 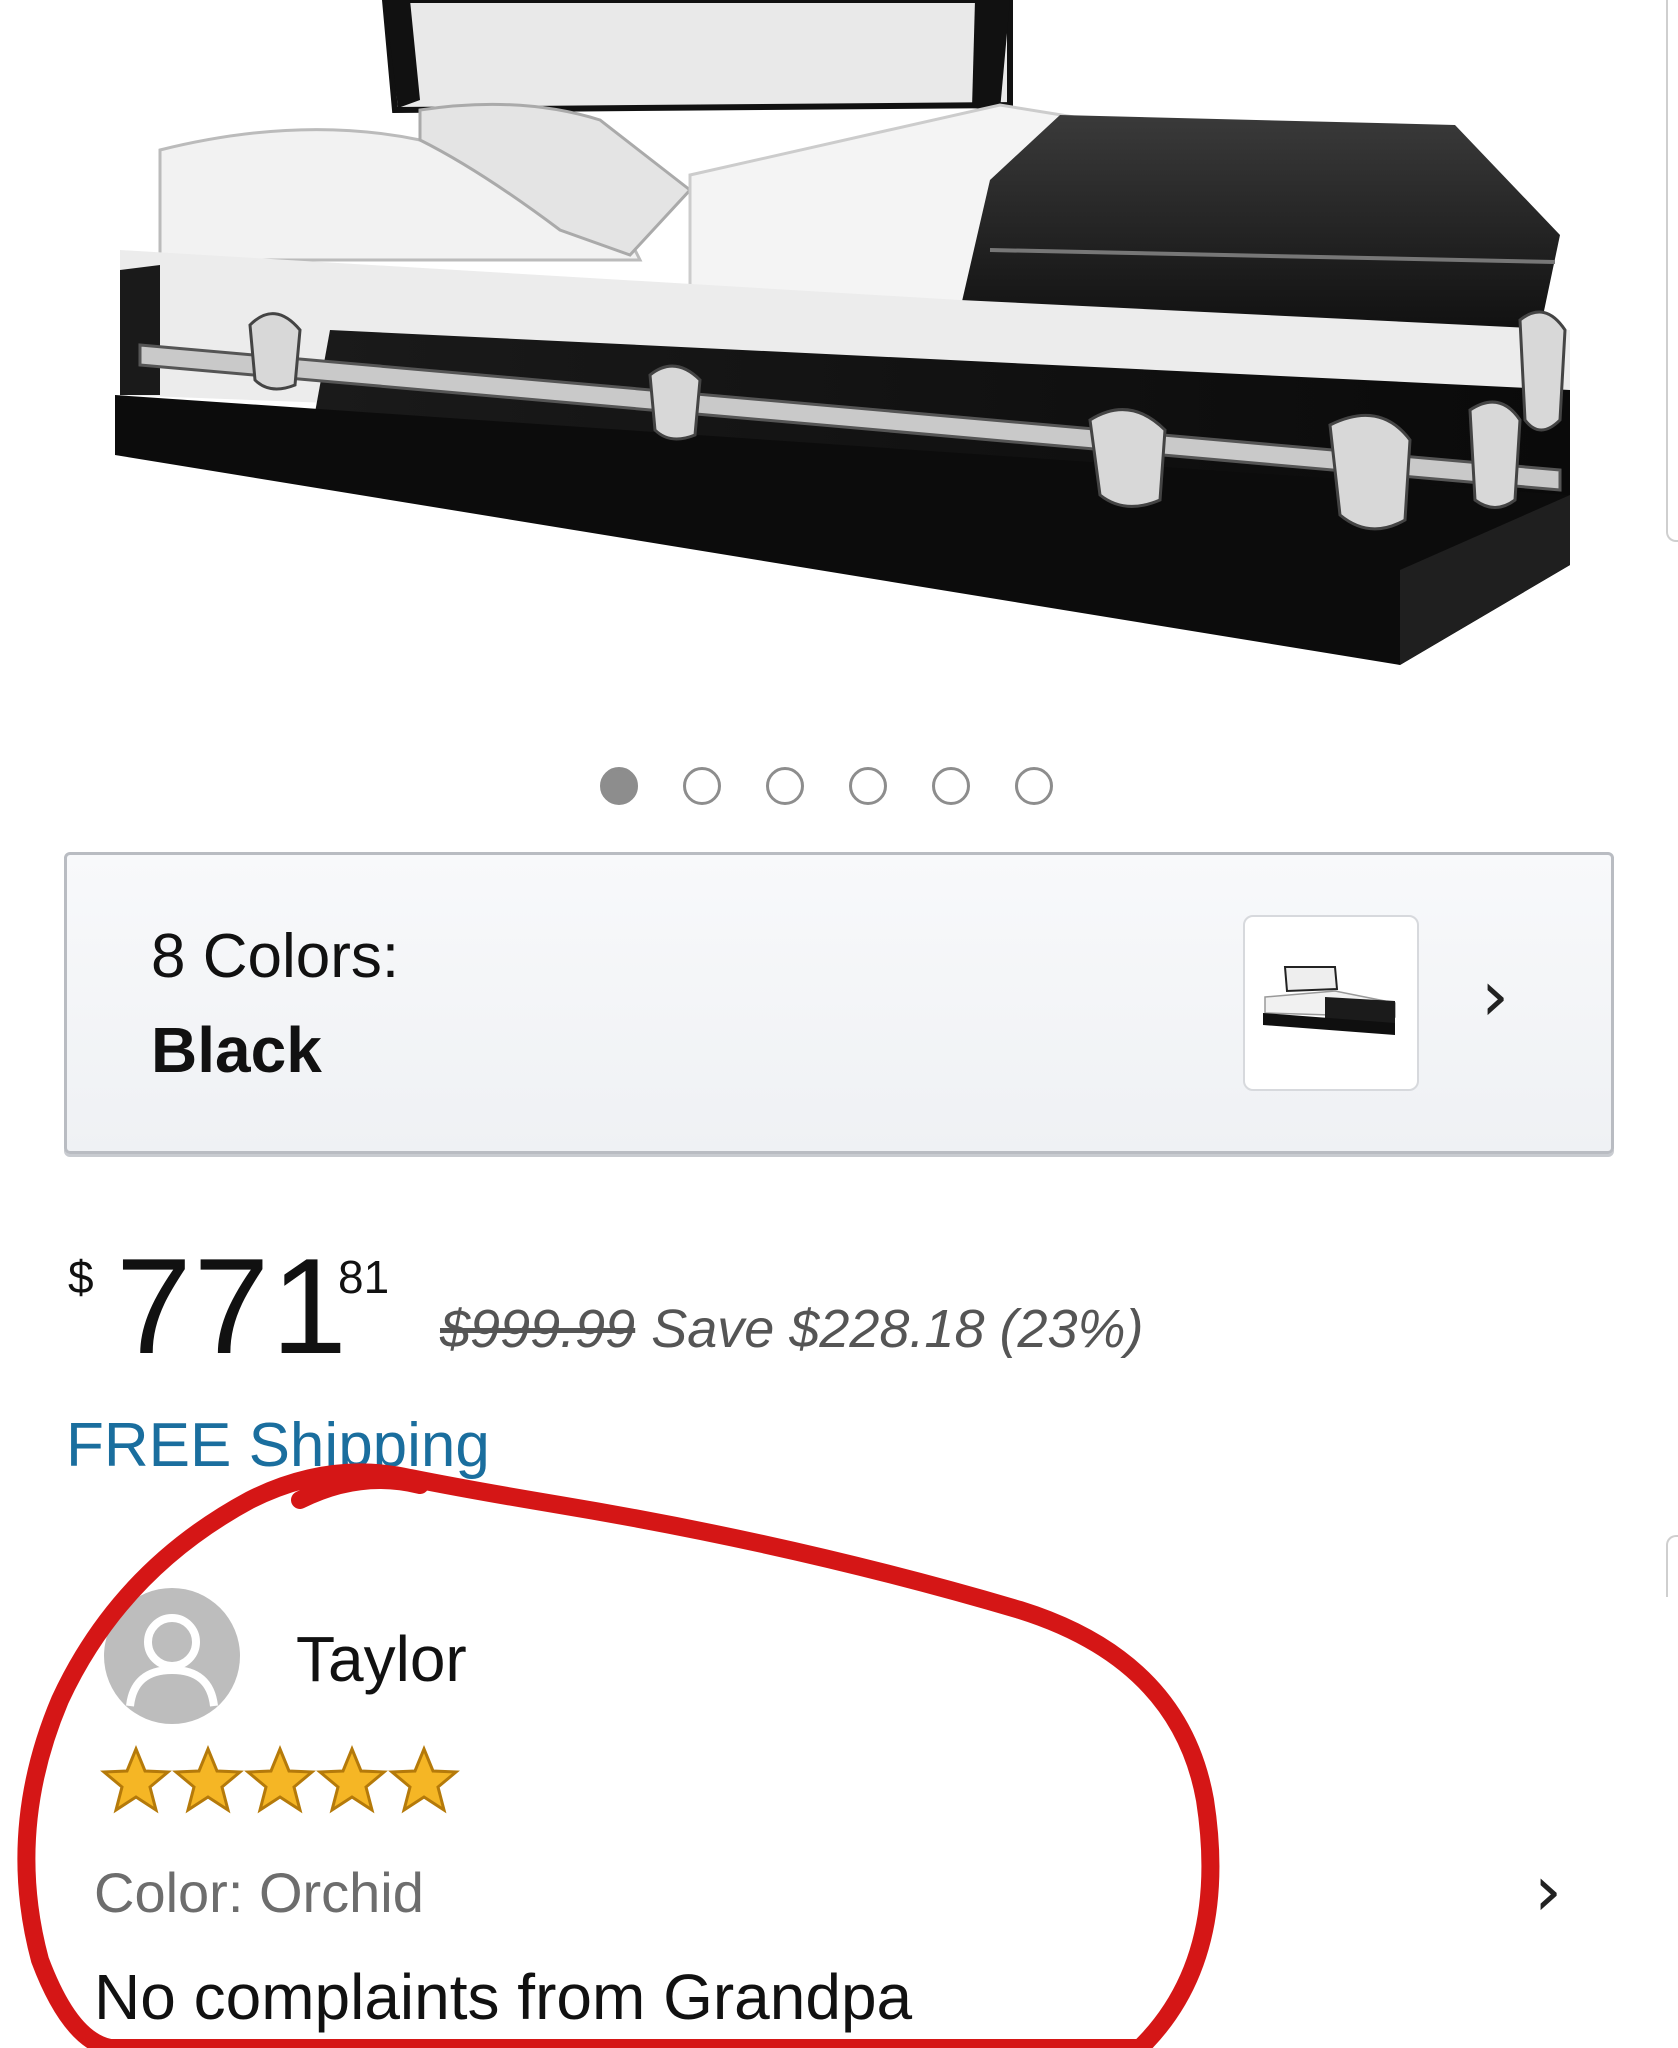 I want to click on price-whole: 771, so click(x=232, y=1306).